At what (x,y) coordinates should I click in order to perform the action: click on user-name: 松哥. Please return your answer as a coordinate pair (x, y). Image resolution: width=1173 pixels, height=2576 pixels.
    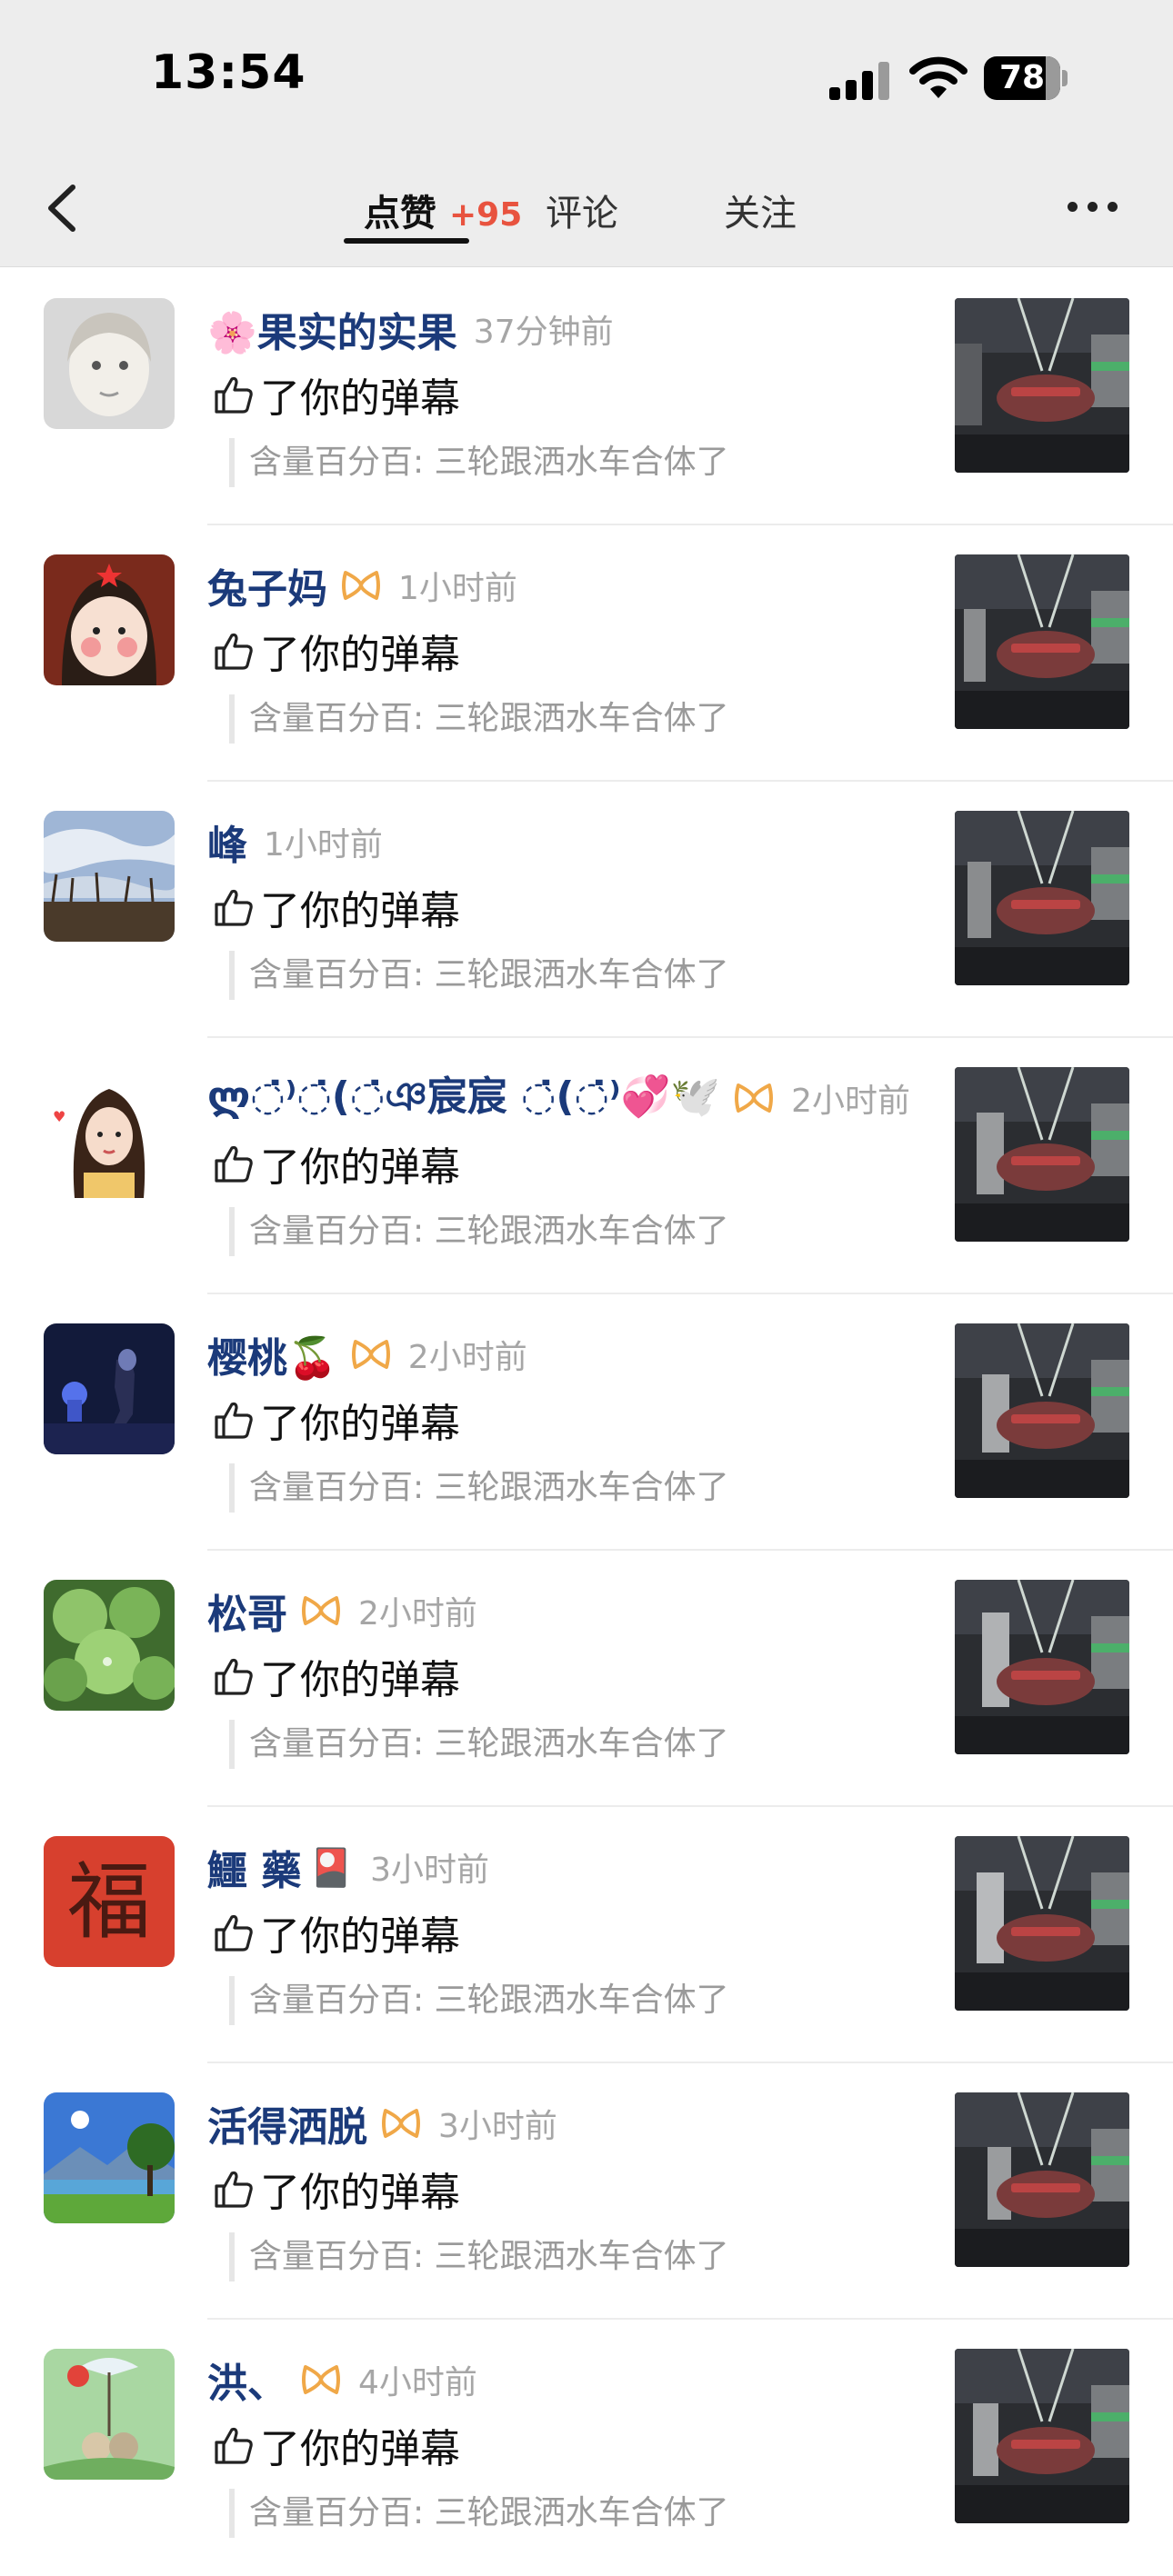
    Looking at the image, I should click on (247, 1611).